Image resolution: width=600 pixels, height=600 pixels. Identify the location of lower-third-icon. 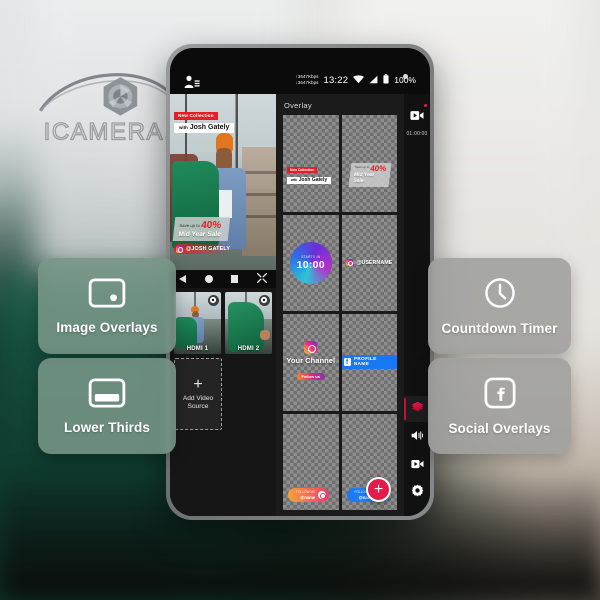
(107, 395).